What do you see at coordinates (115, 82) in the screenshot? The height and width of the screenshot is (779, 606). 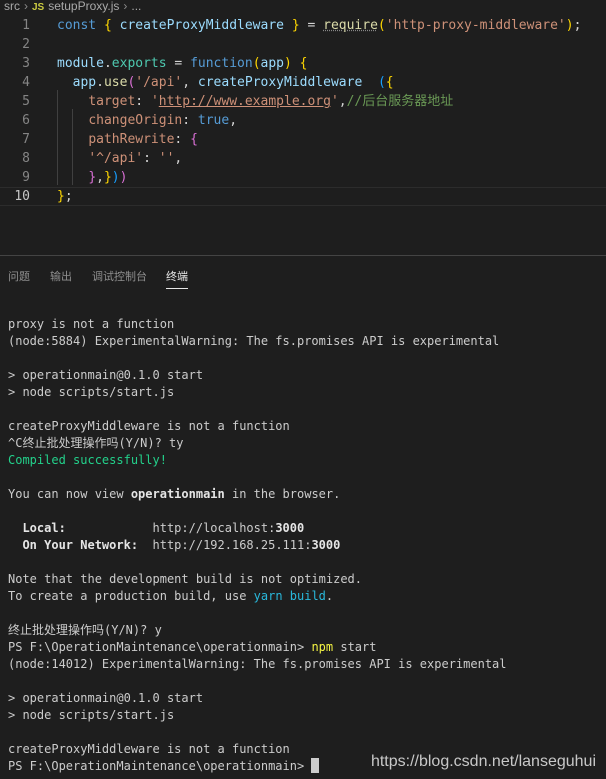 I see `code-token: use` at bounding box center [115, 82].